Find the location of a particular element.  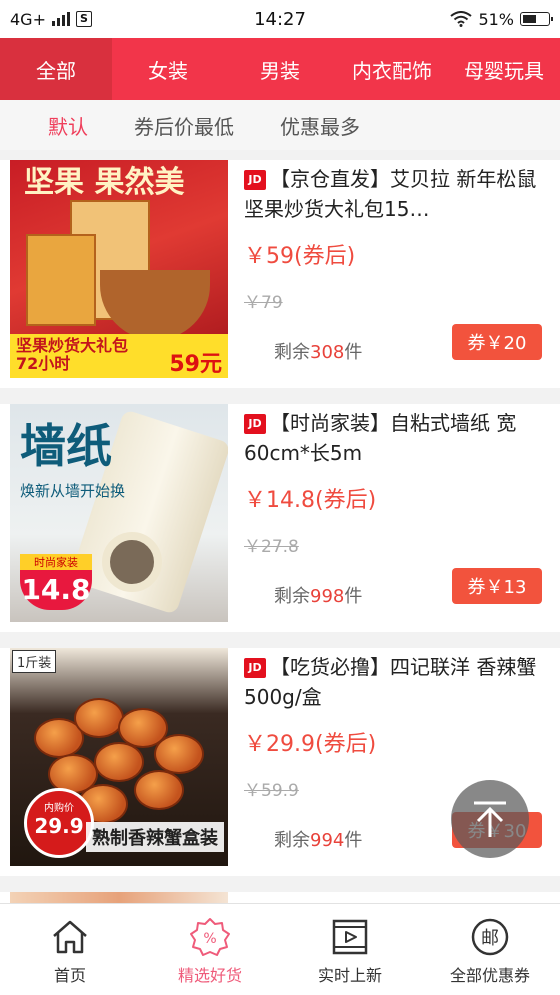

tab-new-arrivals: 实时上新 is located at coordinates (350, 949).